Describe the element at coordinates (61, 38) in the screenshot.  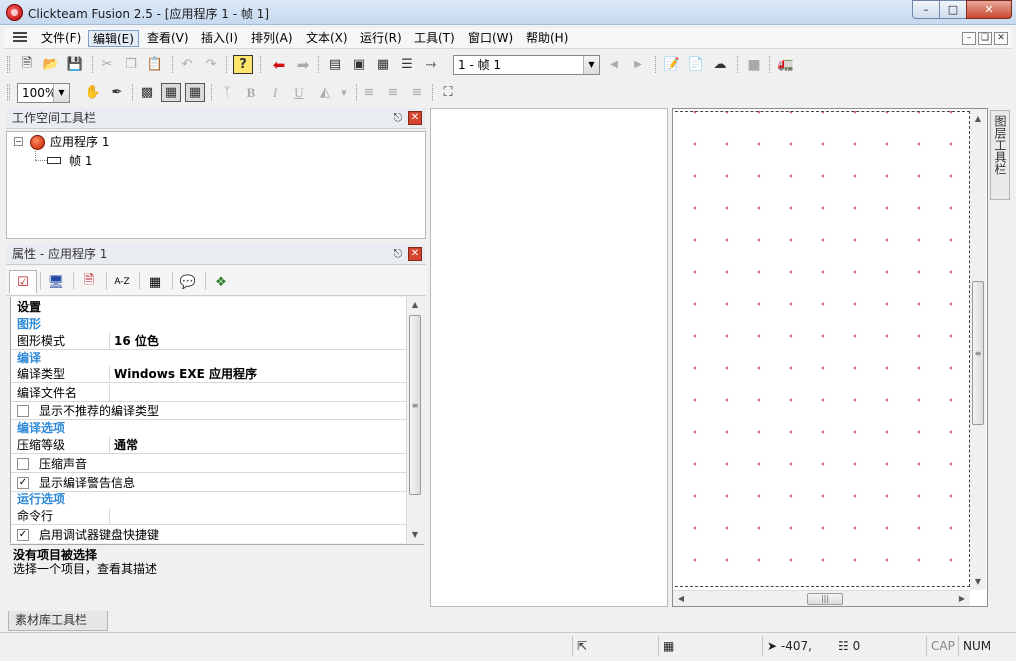
I see `menu-file: 文件(F)` at that location.